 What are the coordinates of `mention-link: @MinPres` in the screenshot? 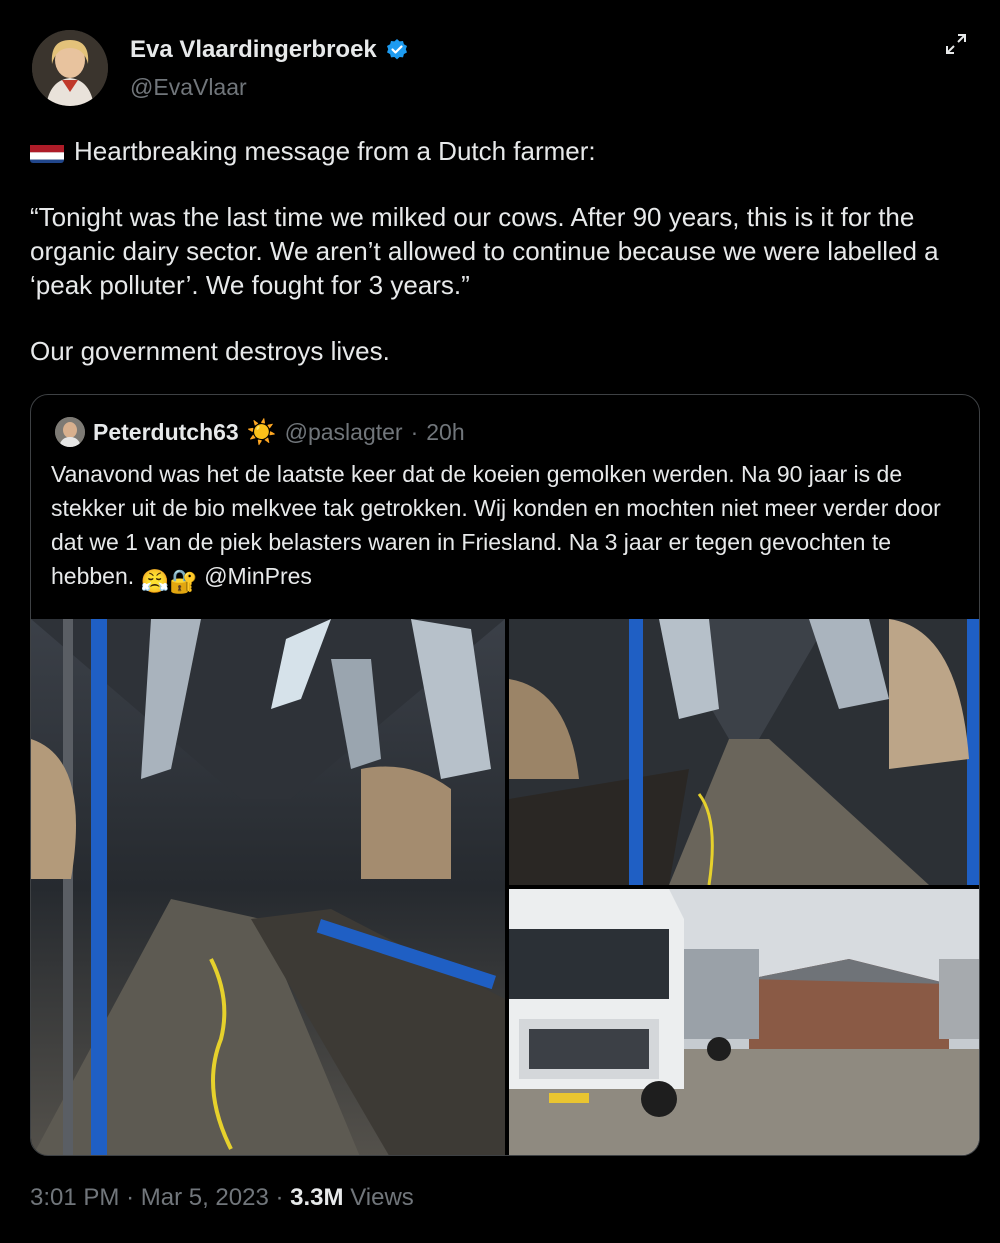 It's located at (258, 576).